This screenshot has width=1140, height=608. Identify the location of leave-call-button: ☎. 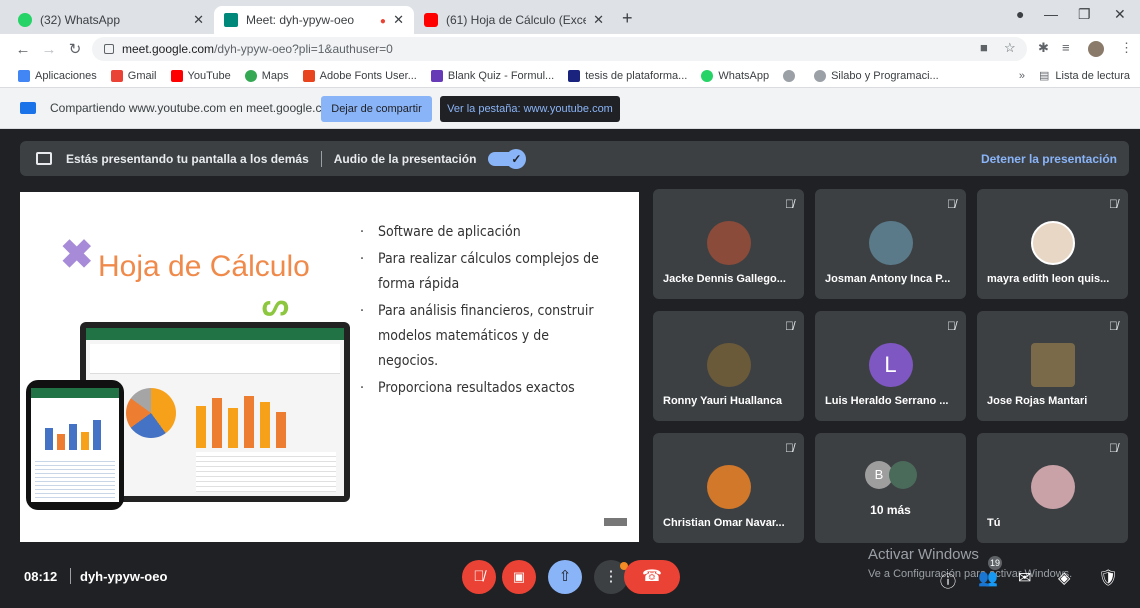
(652, 577).